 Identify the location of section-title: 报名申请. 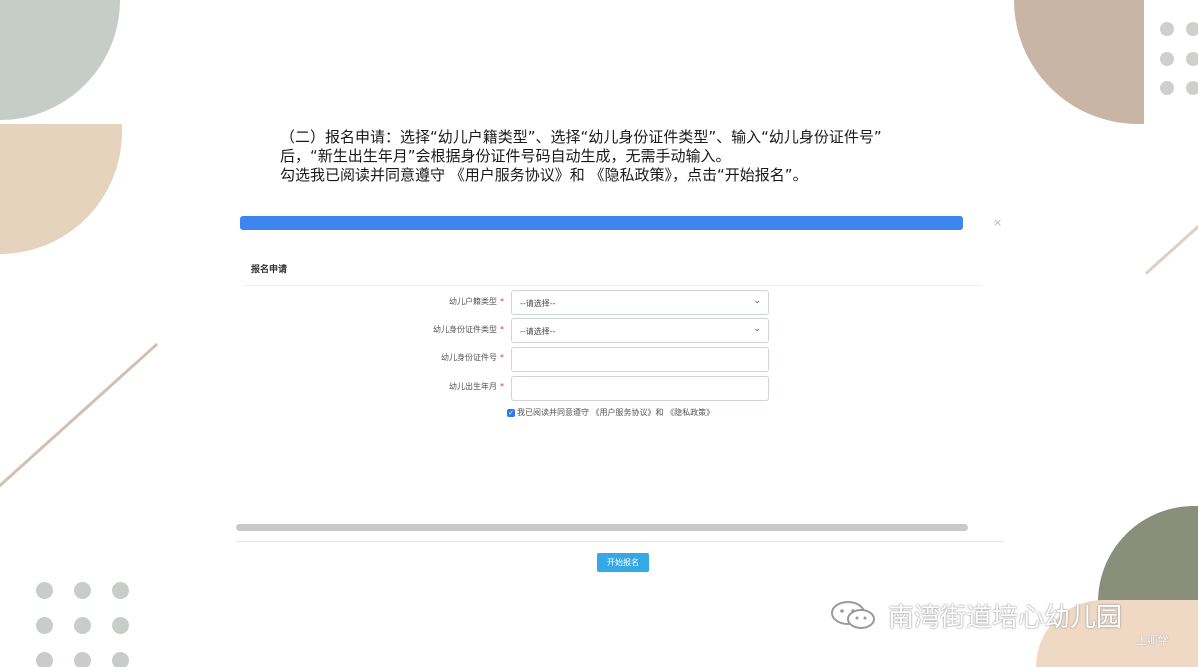
(269, 270).